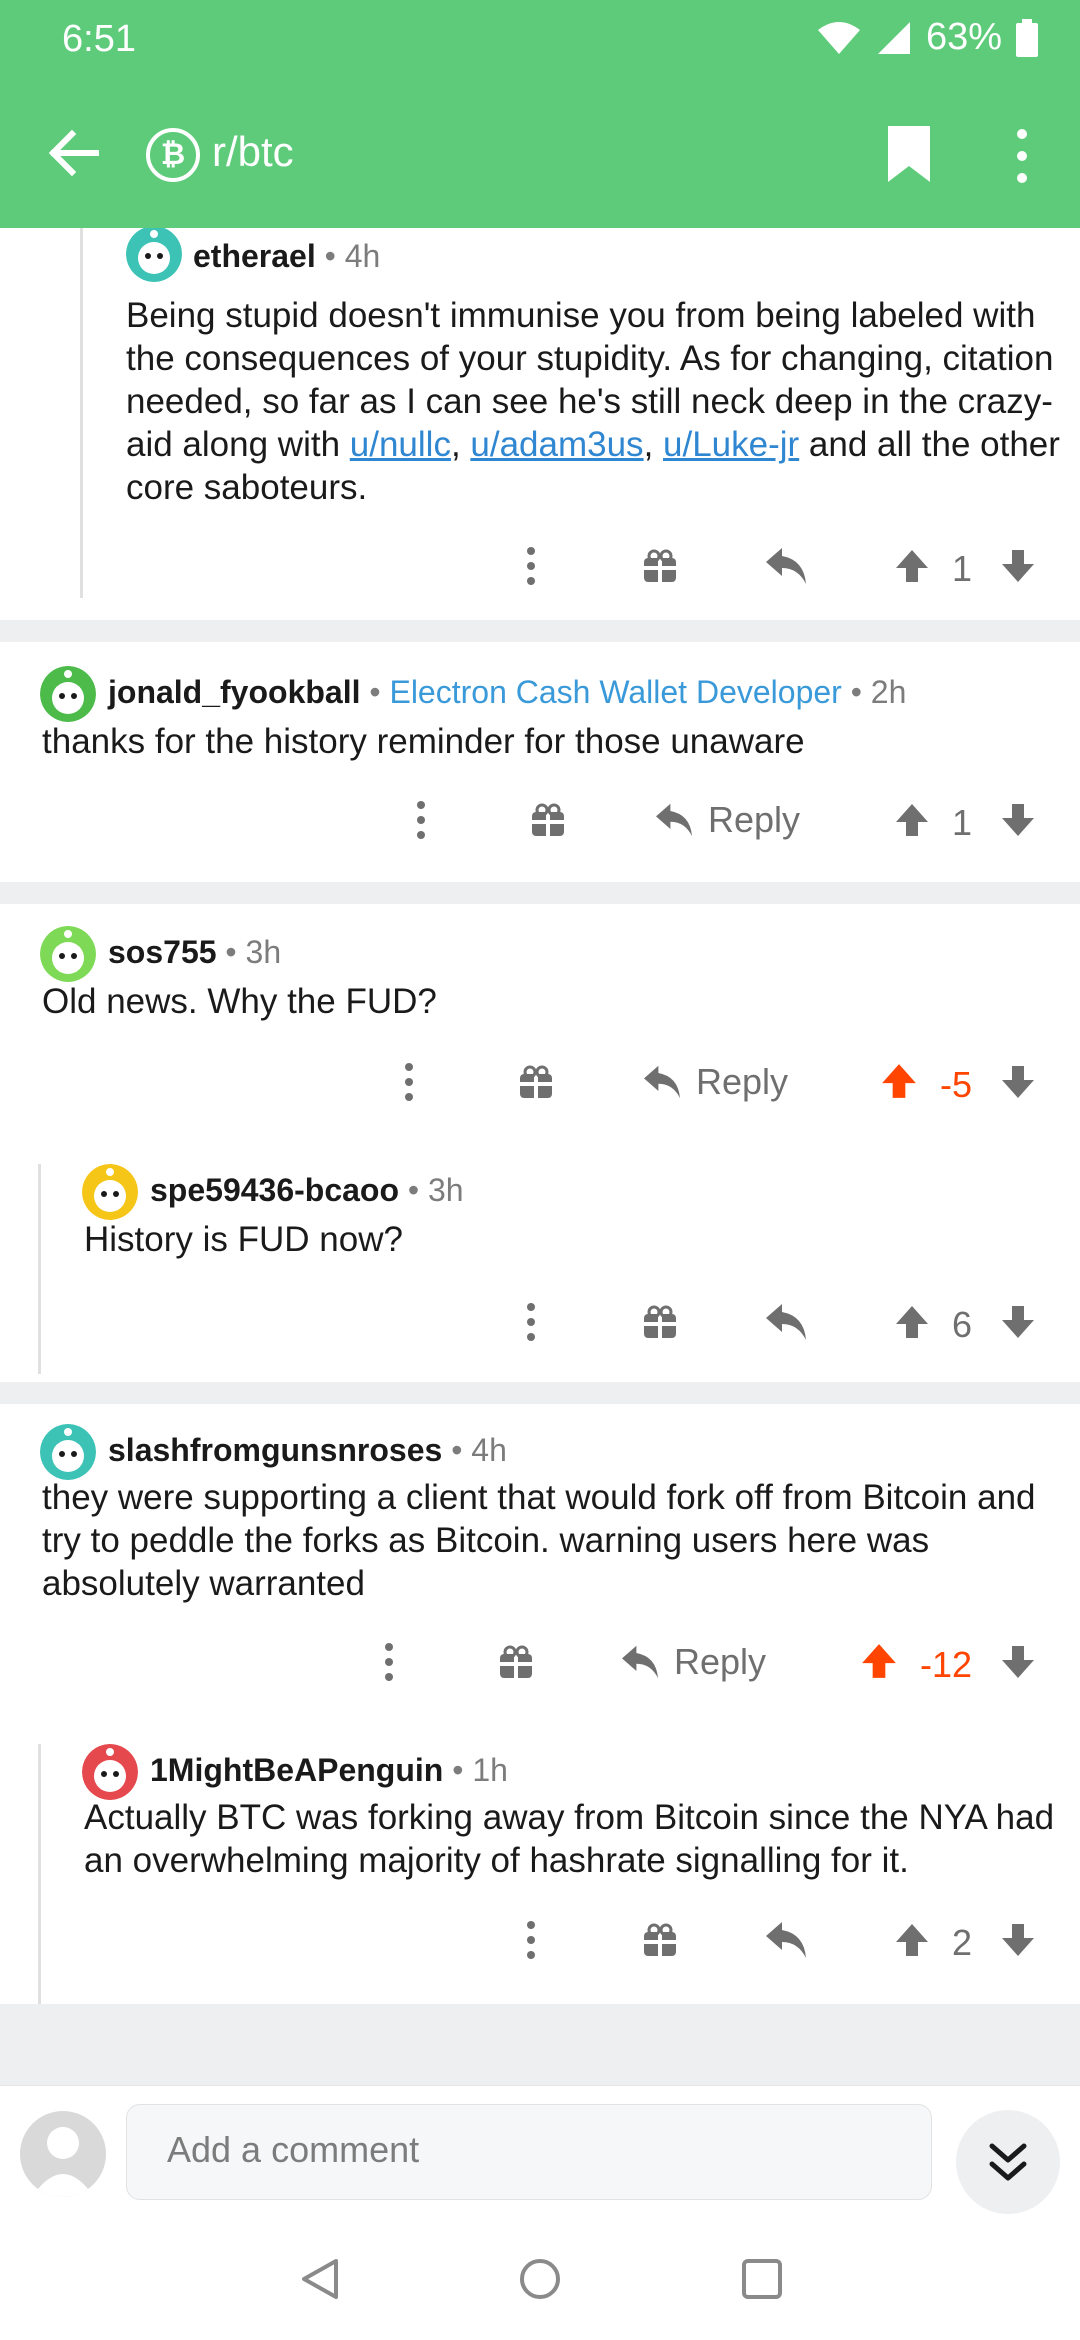  Describe the element at coordinates (540, 154) in the screenshot. I see `app-bar: ₿ r/btc` at that location.